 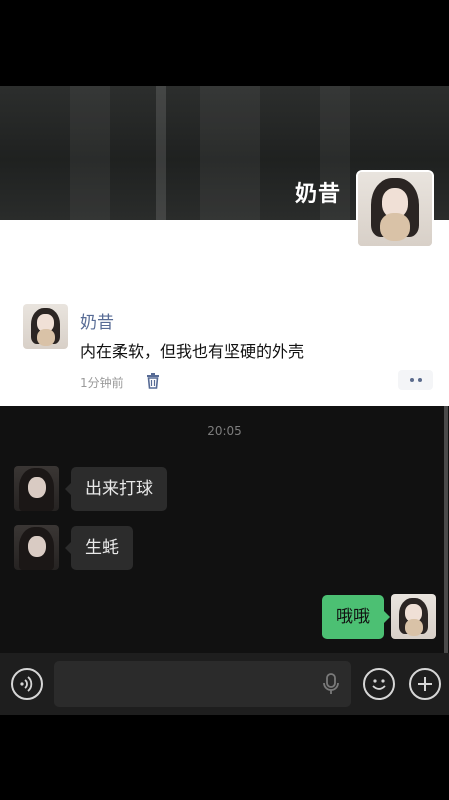 I want to click on emoji-icon, so click(x=379, y=684).